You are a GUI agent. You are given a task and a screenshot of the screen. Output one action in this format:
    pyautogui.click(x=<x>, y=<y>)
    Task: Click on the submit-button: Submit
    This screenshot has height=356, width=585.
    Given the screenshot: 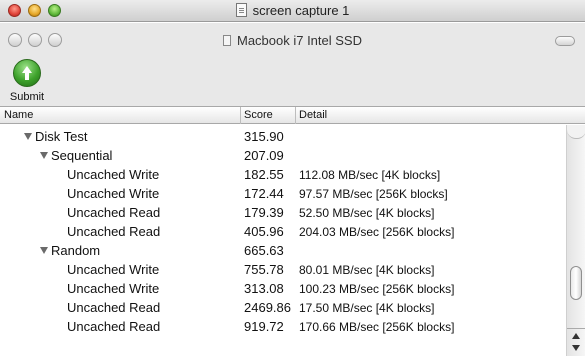 What is the action you would take?
    pyautogui.click(x=27, y=82)
    